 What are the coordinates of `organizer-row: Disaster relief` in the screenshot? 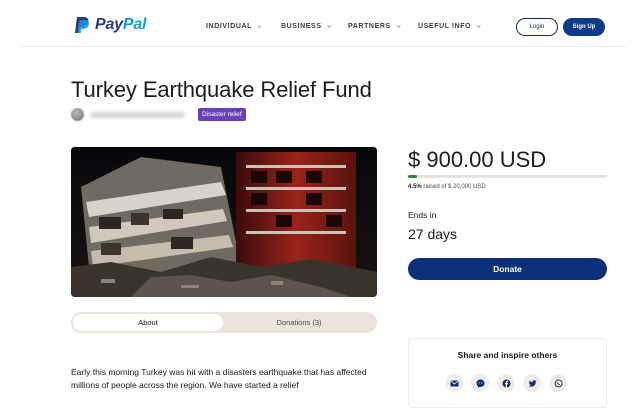 It's located at (158, 114).